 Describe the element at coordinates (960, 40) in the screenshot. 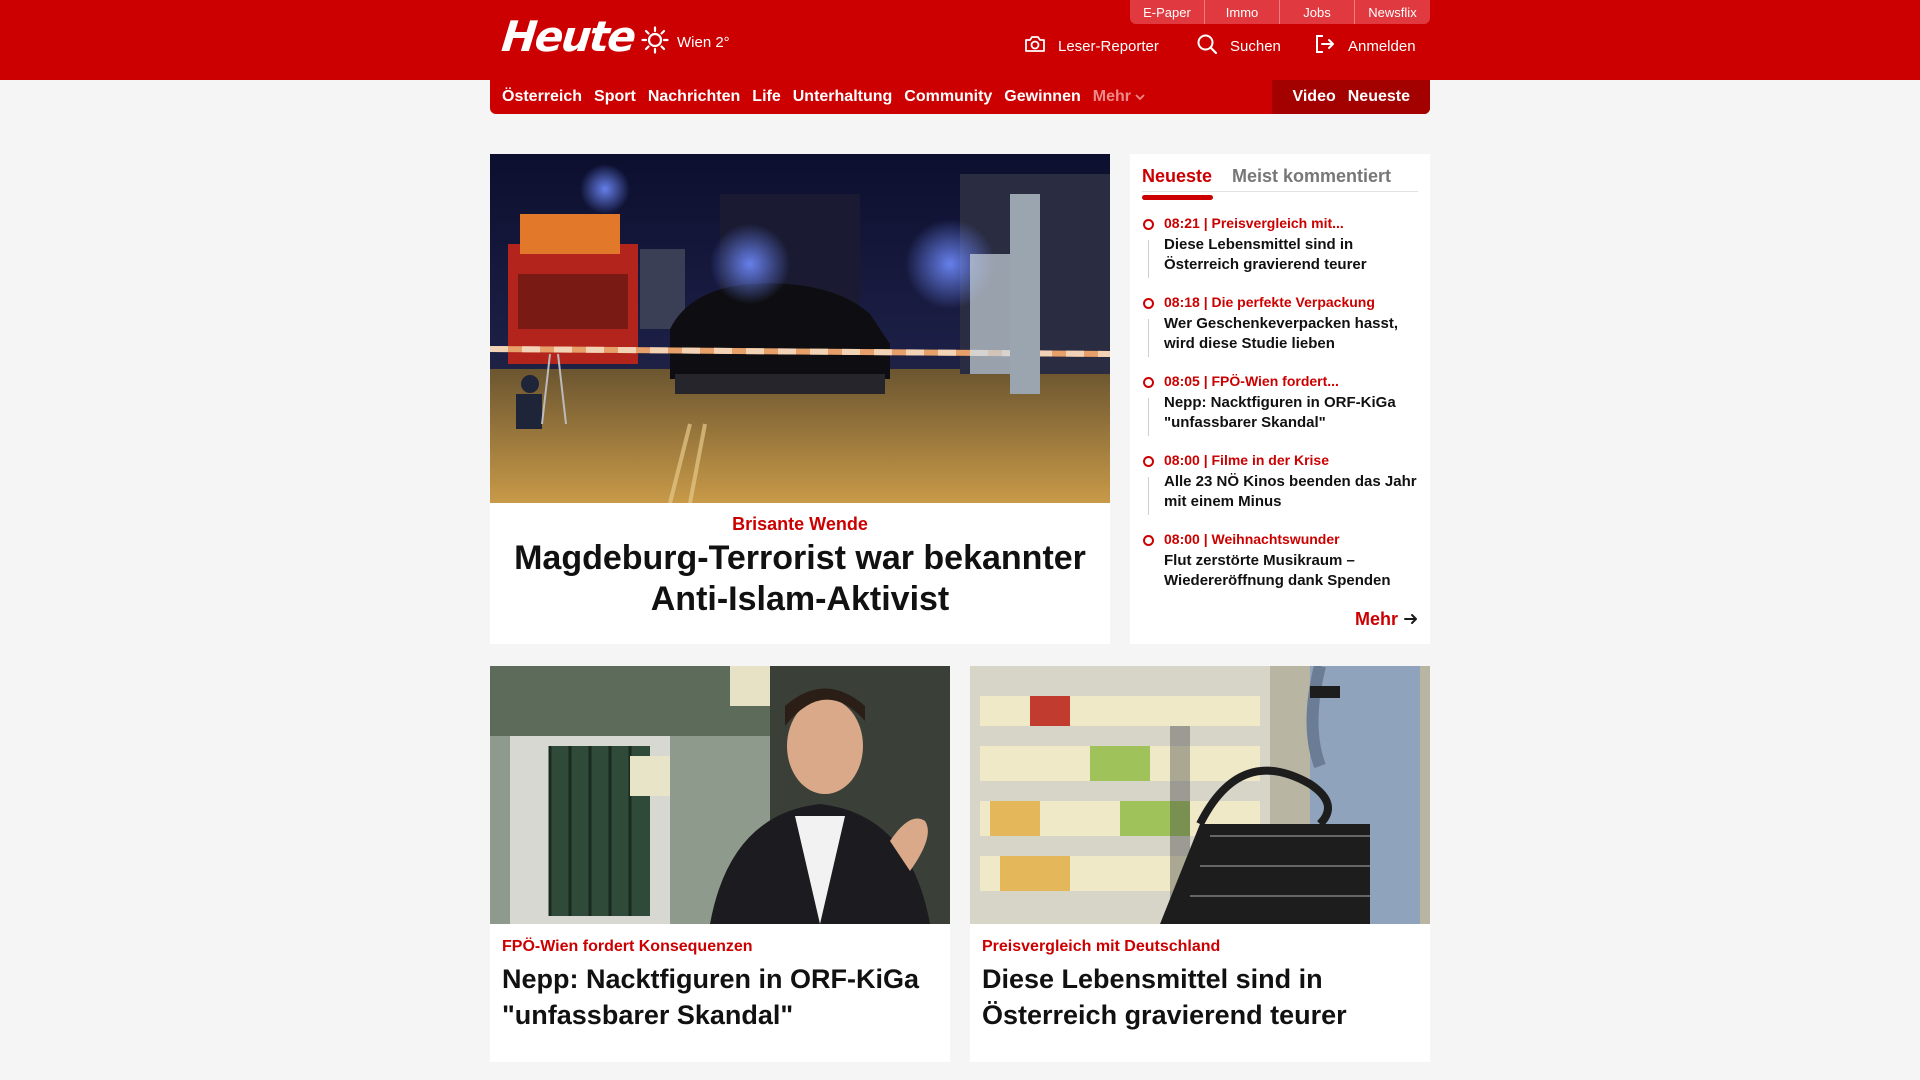

I see `site-header: Heute Wien 2° E-Paper Immo Jobs Newsflix` at that location.